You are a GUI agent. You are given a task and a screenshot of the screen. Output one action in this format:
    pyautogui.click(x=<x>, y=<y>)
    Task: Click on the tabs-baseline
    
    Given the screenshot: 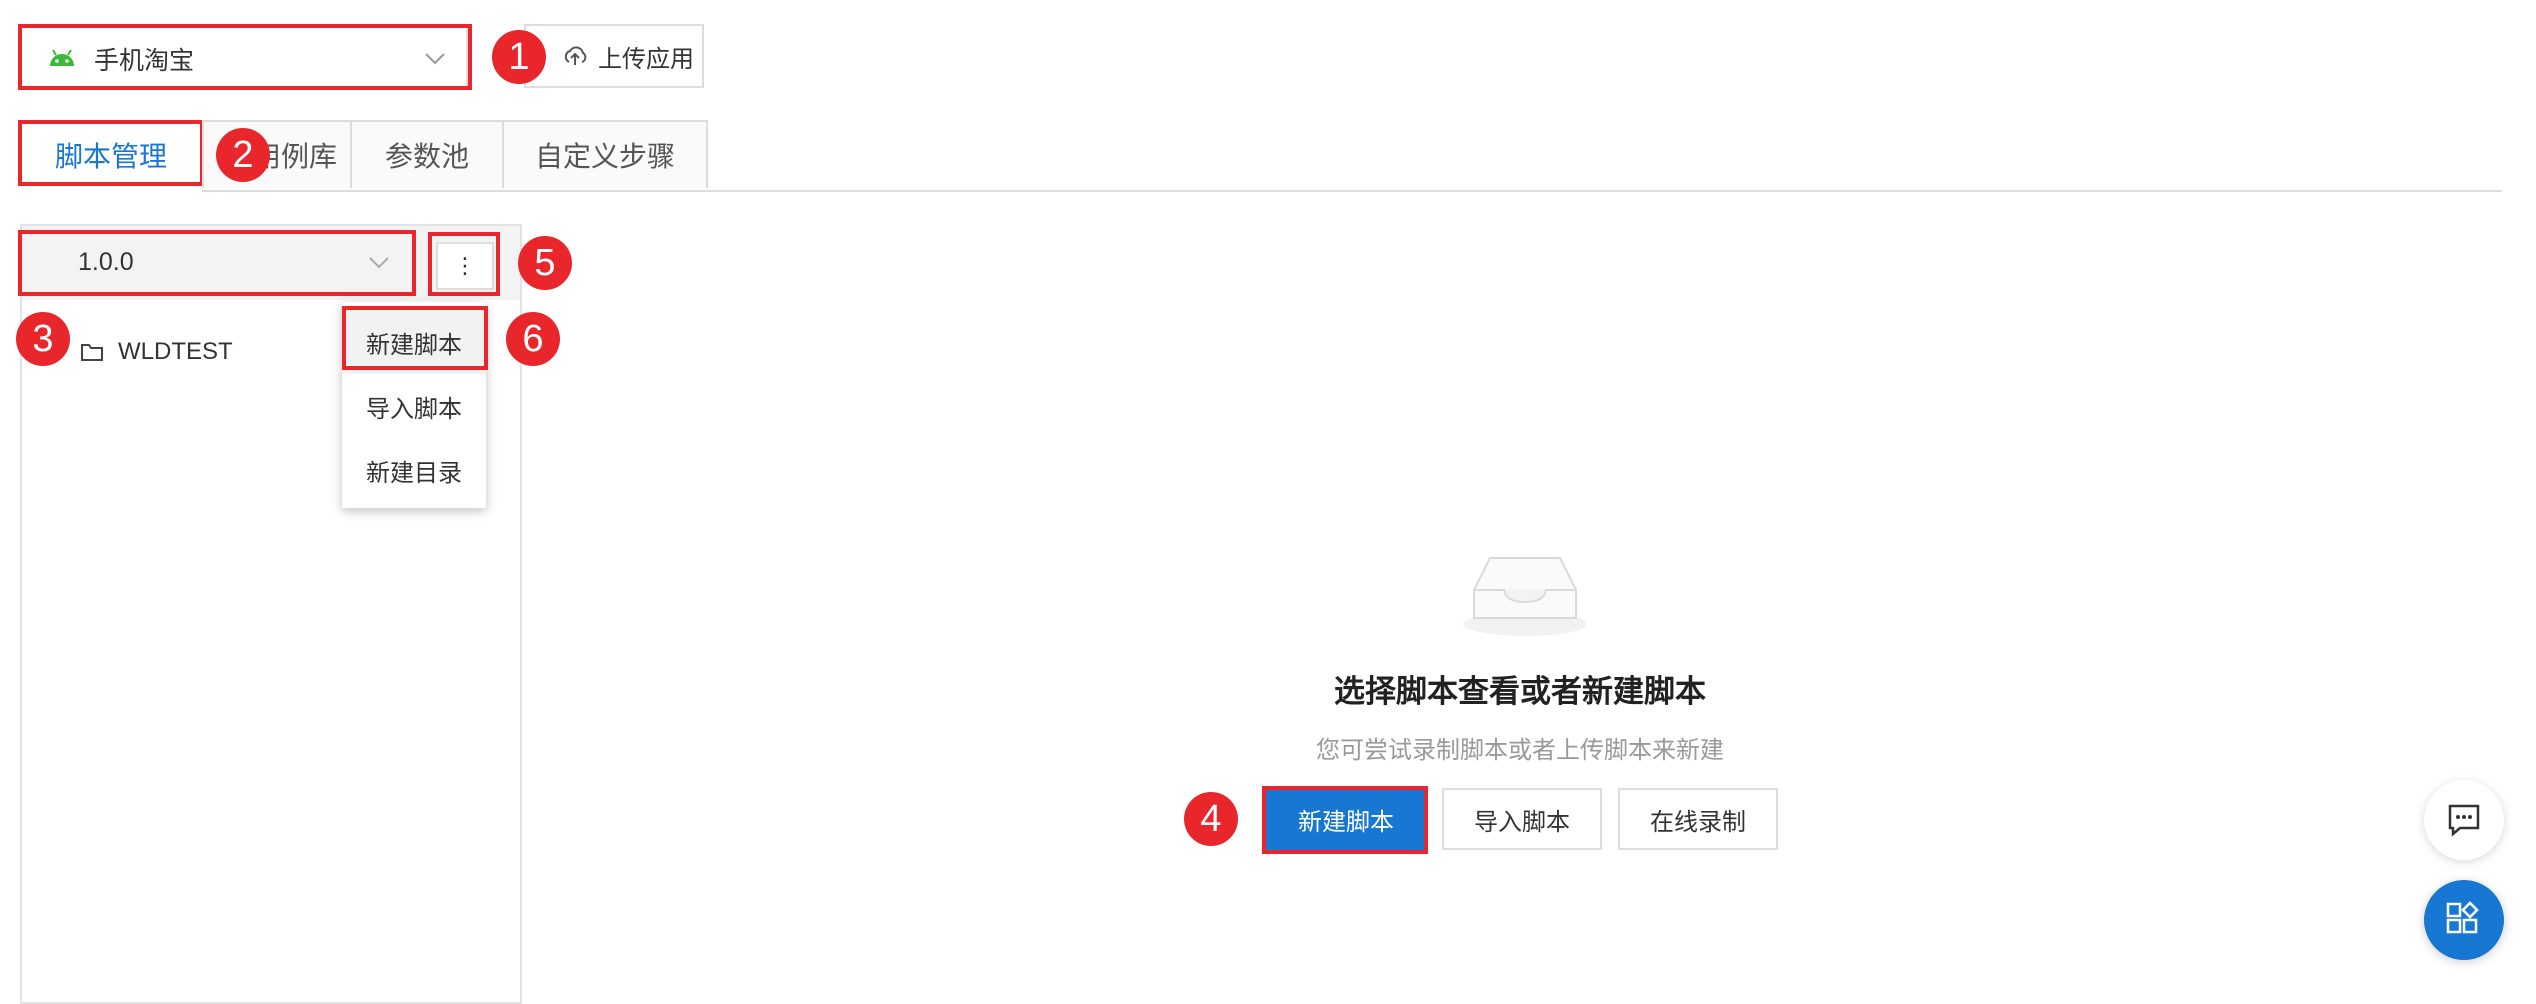 What is the action you would take?
    pyautogui.click(x=1352, y=191)
    